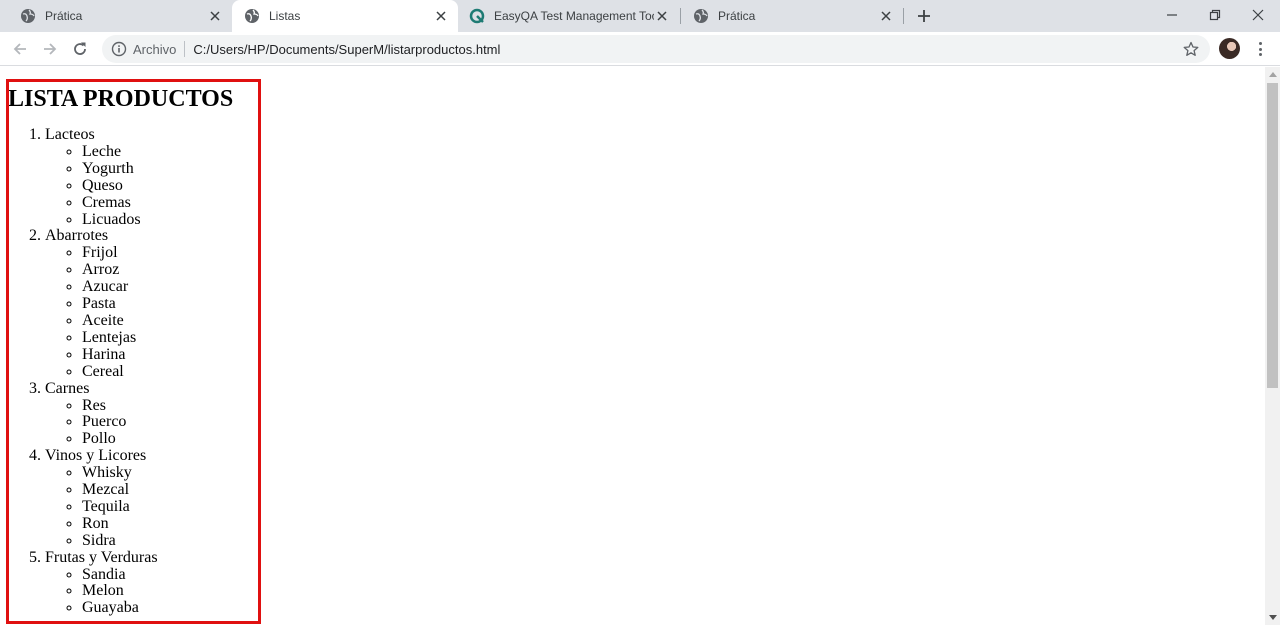  Describe the element at coordinates (119, 49) in the screenshot. I see `info-icon` at that location.